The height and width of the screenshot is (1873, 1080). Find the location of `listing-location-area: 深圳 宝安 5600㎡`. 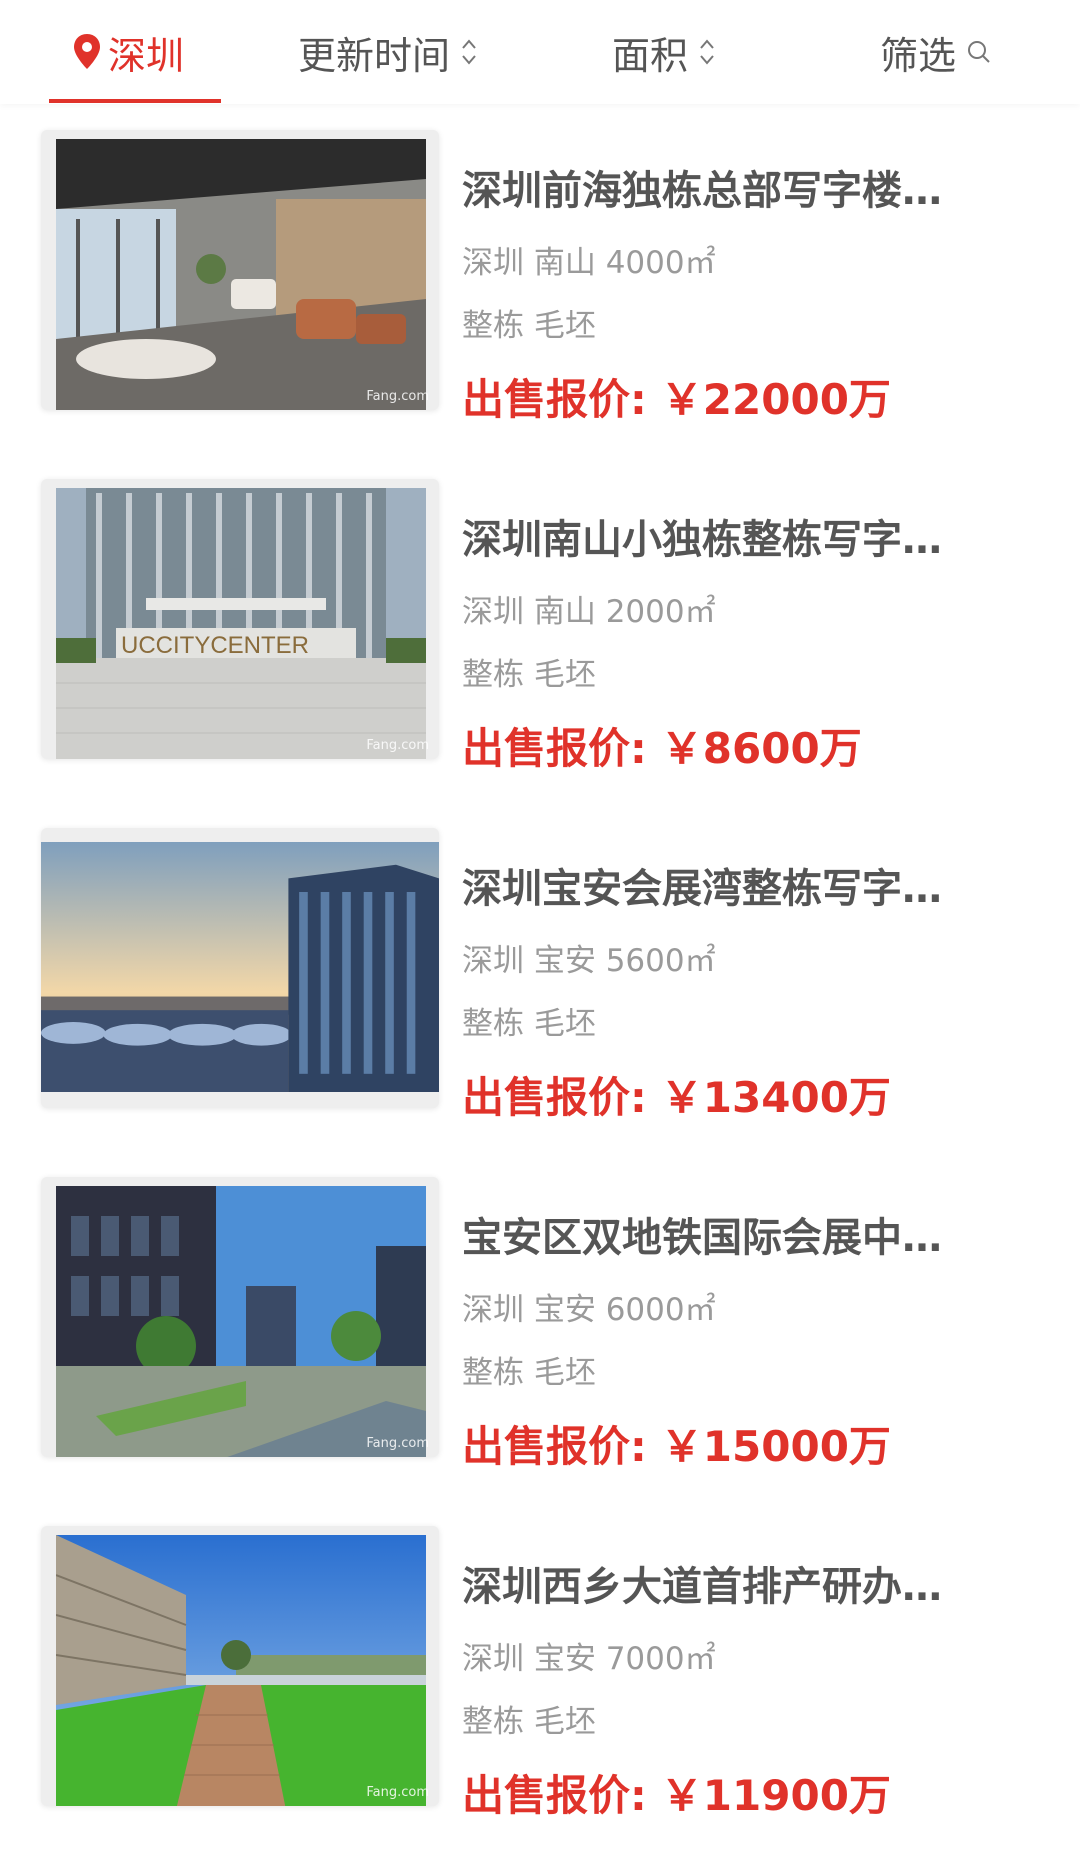

listing-location-area: 深圳 宝安 5600㎡ is located at coordinates (589, 961).